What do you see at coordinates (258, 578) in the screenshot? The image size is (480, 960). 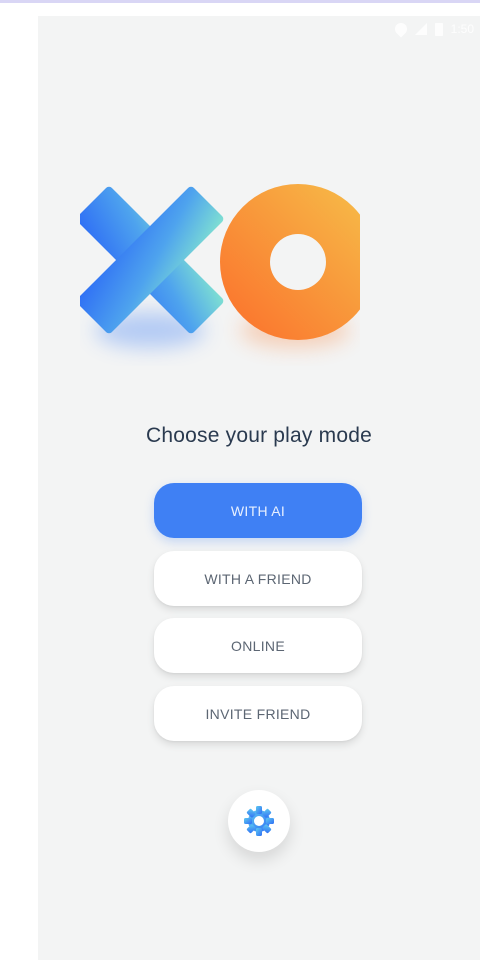 I see `with-a-friend-button: WITH A FRIEND` at bounding box center [258, 578].